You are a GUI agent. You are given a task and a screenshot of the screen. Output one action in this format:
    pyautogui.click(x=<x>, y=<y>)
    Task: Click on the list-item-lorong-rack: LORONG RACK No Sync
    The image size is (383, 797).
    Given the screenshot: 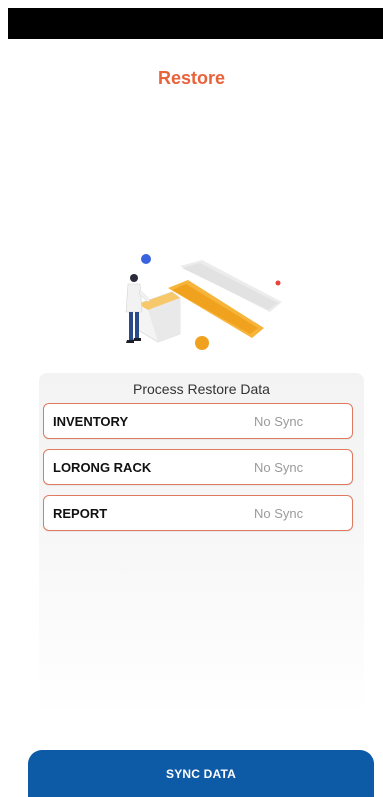 What is the action you would take?
    pyautogui.click(x=198, y=467)
    